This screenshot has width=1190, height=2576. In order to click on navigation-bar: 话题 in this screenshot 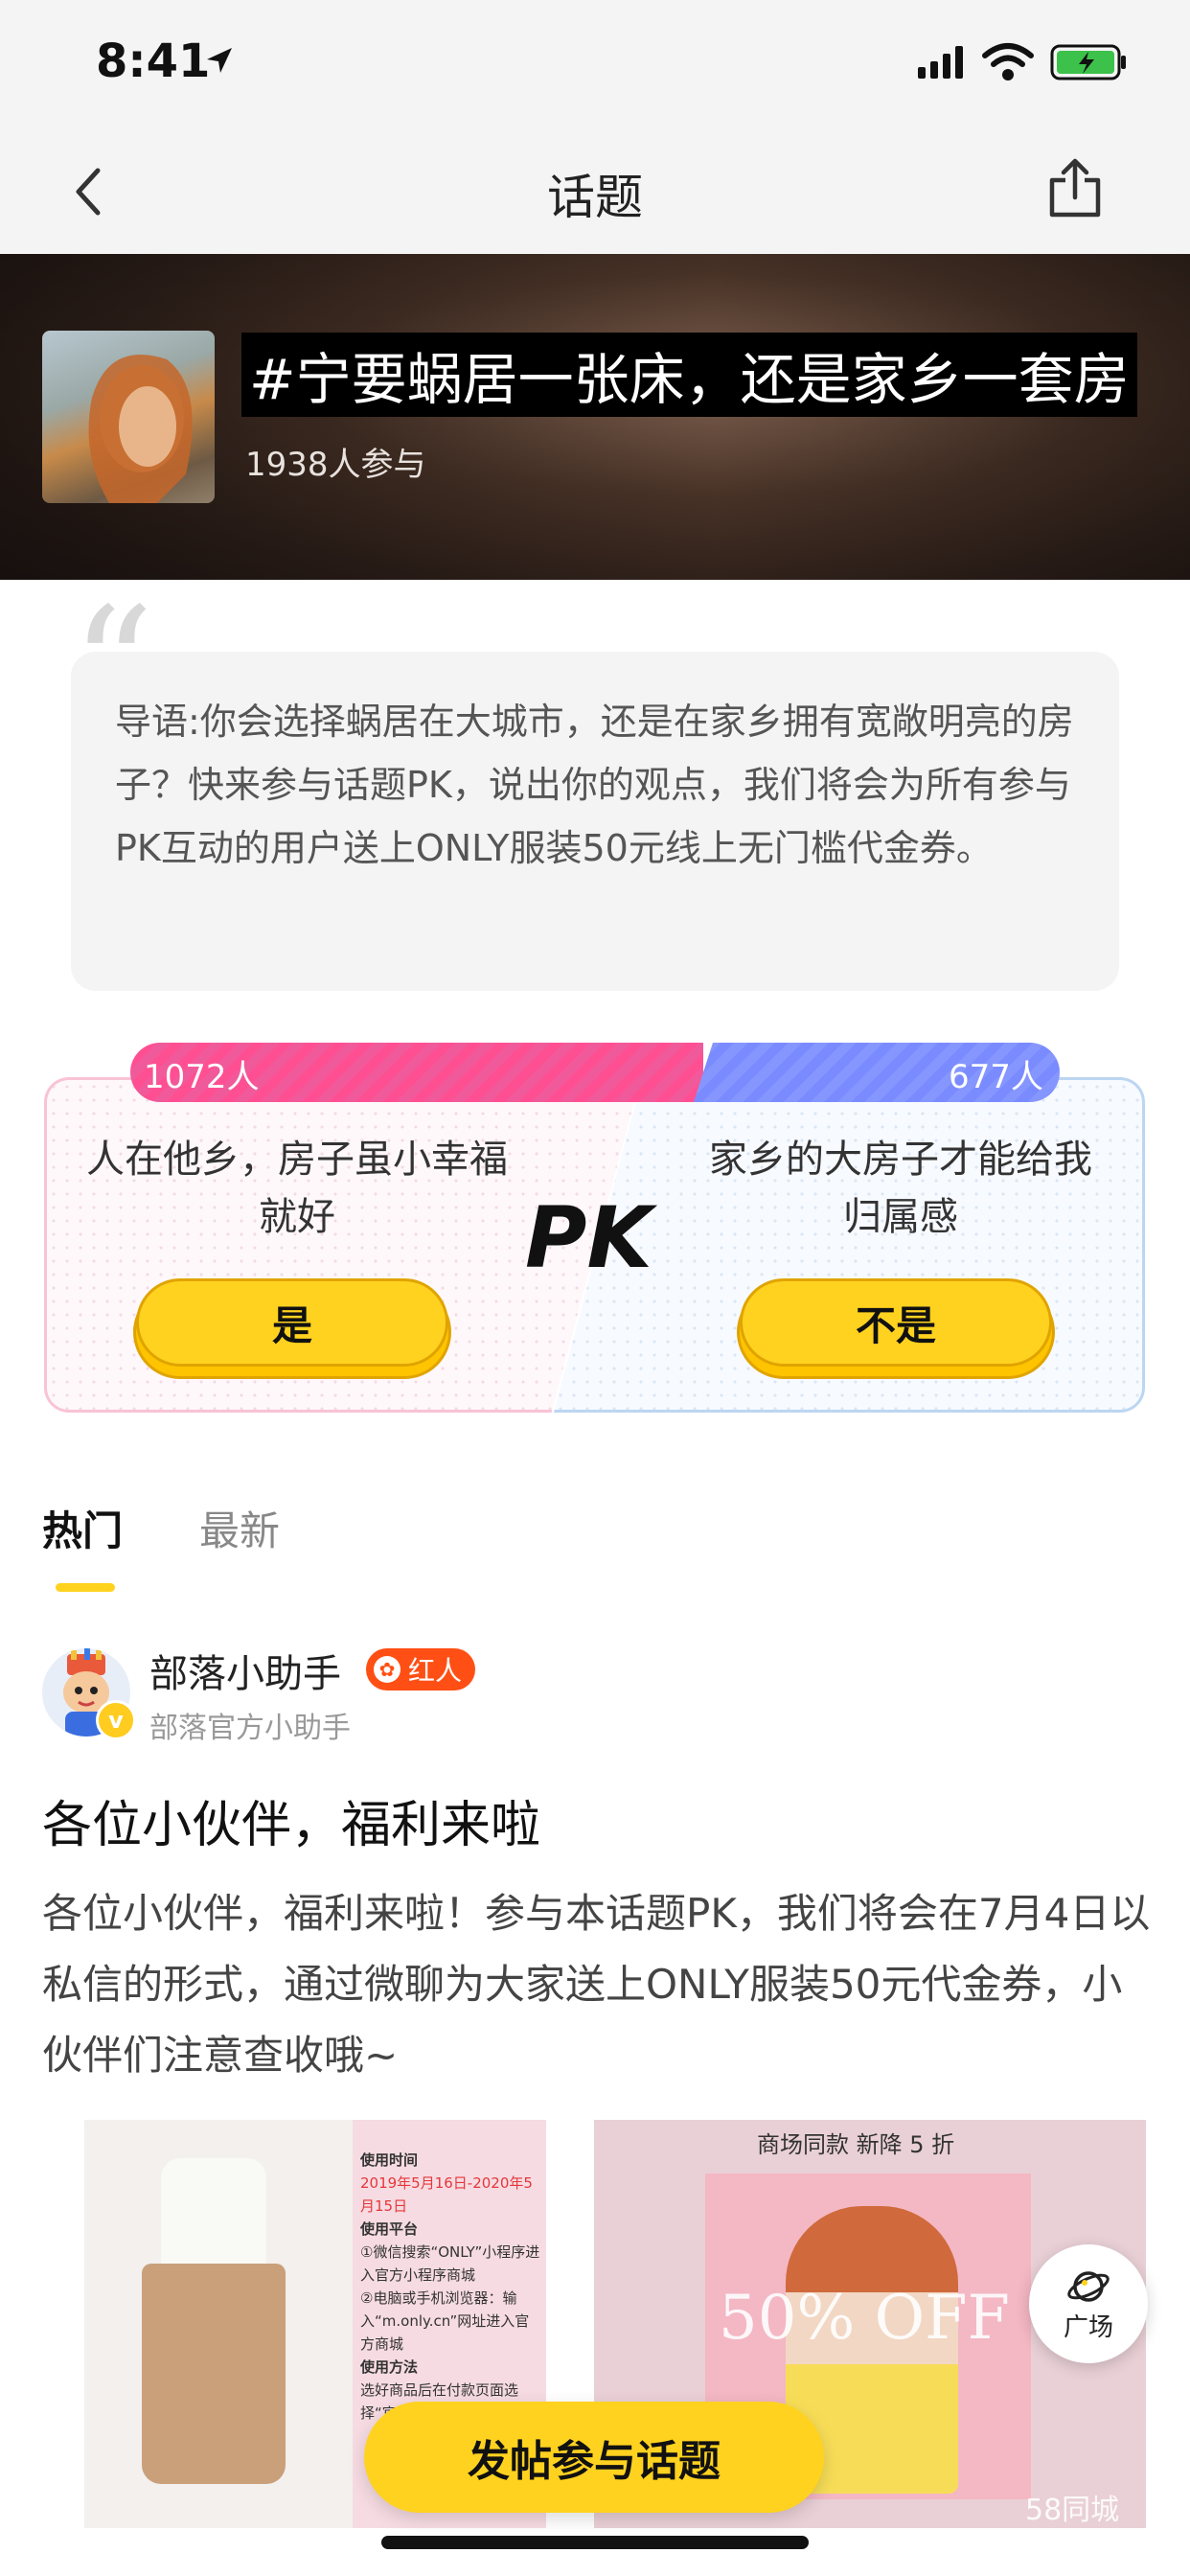, I will do `click(595, 189)`.